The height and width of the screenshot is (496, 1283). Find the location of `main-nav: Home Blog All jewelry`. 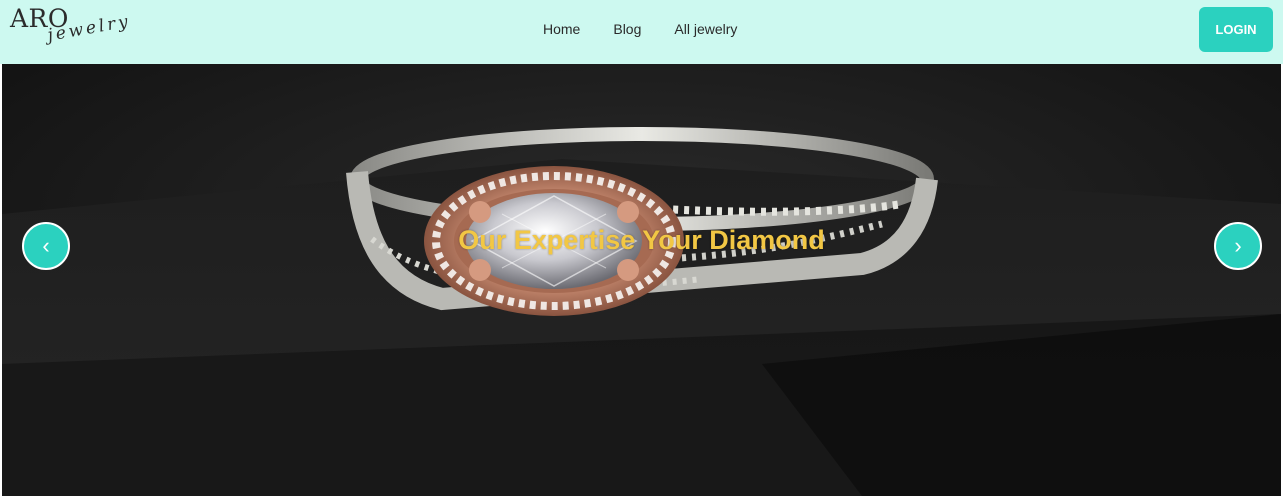

main-nav: Home Blog All jewelry is located at coordinates (640, 29).